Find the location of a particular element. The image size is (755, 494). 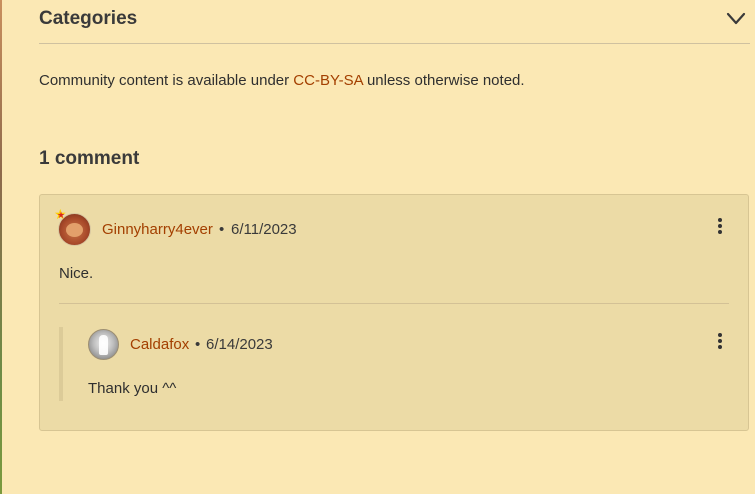

page-edge-decoration is located at coordinates (1, 247).